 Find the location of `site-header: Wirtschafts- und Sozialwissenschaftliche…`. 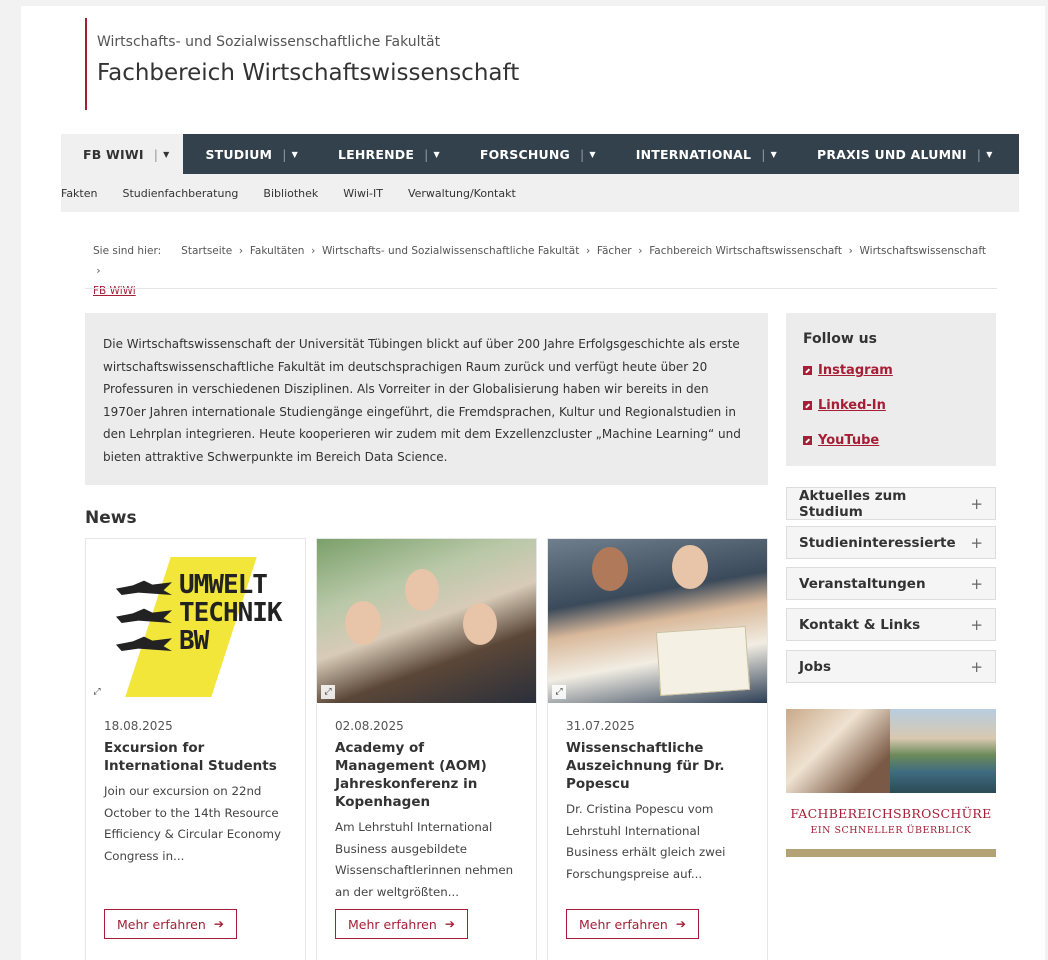

site-header: Wirtschafts- und Sozialwissenschaftliche… is located at coordinates (302, 64).